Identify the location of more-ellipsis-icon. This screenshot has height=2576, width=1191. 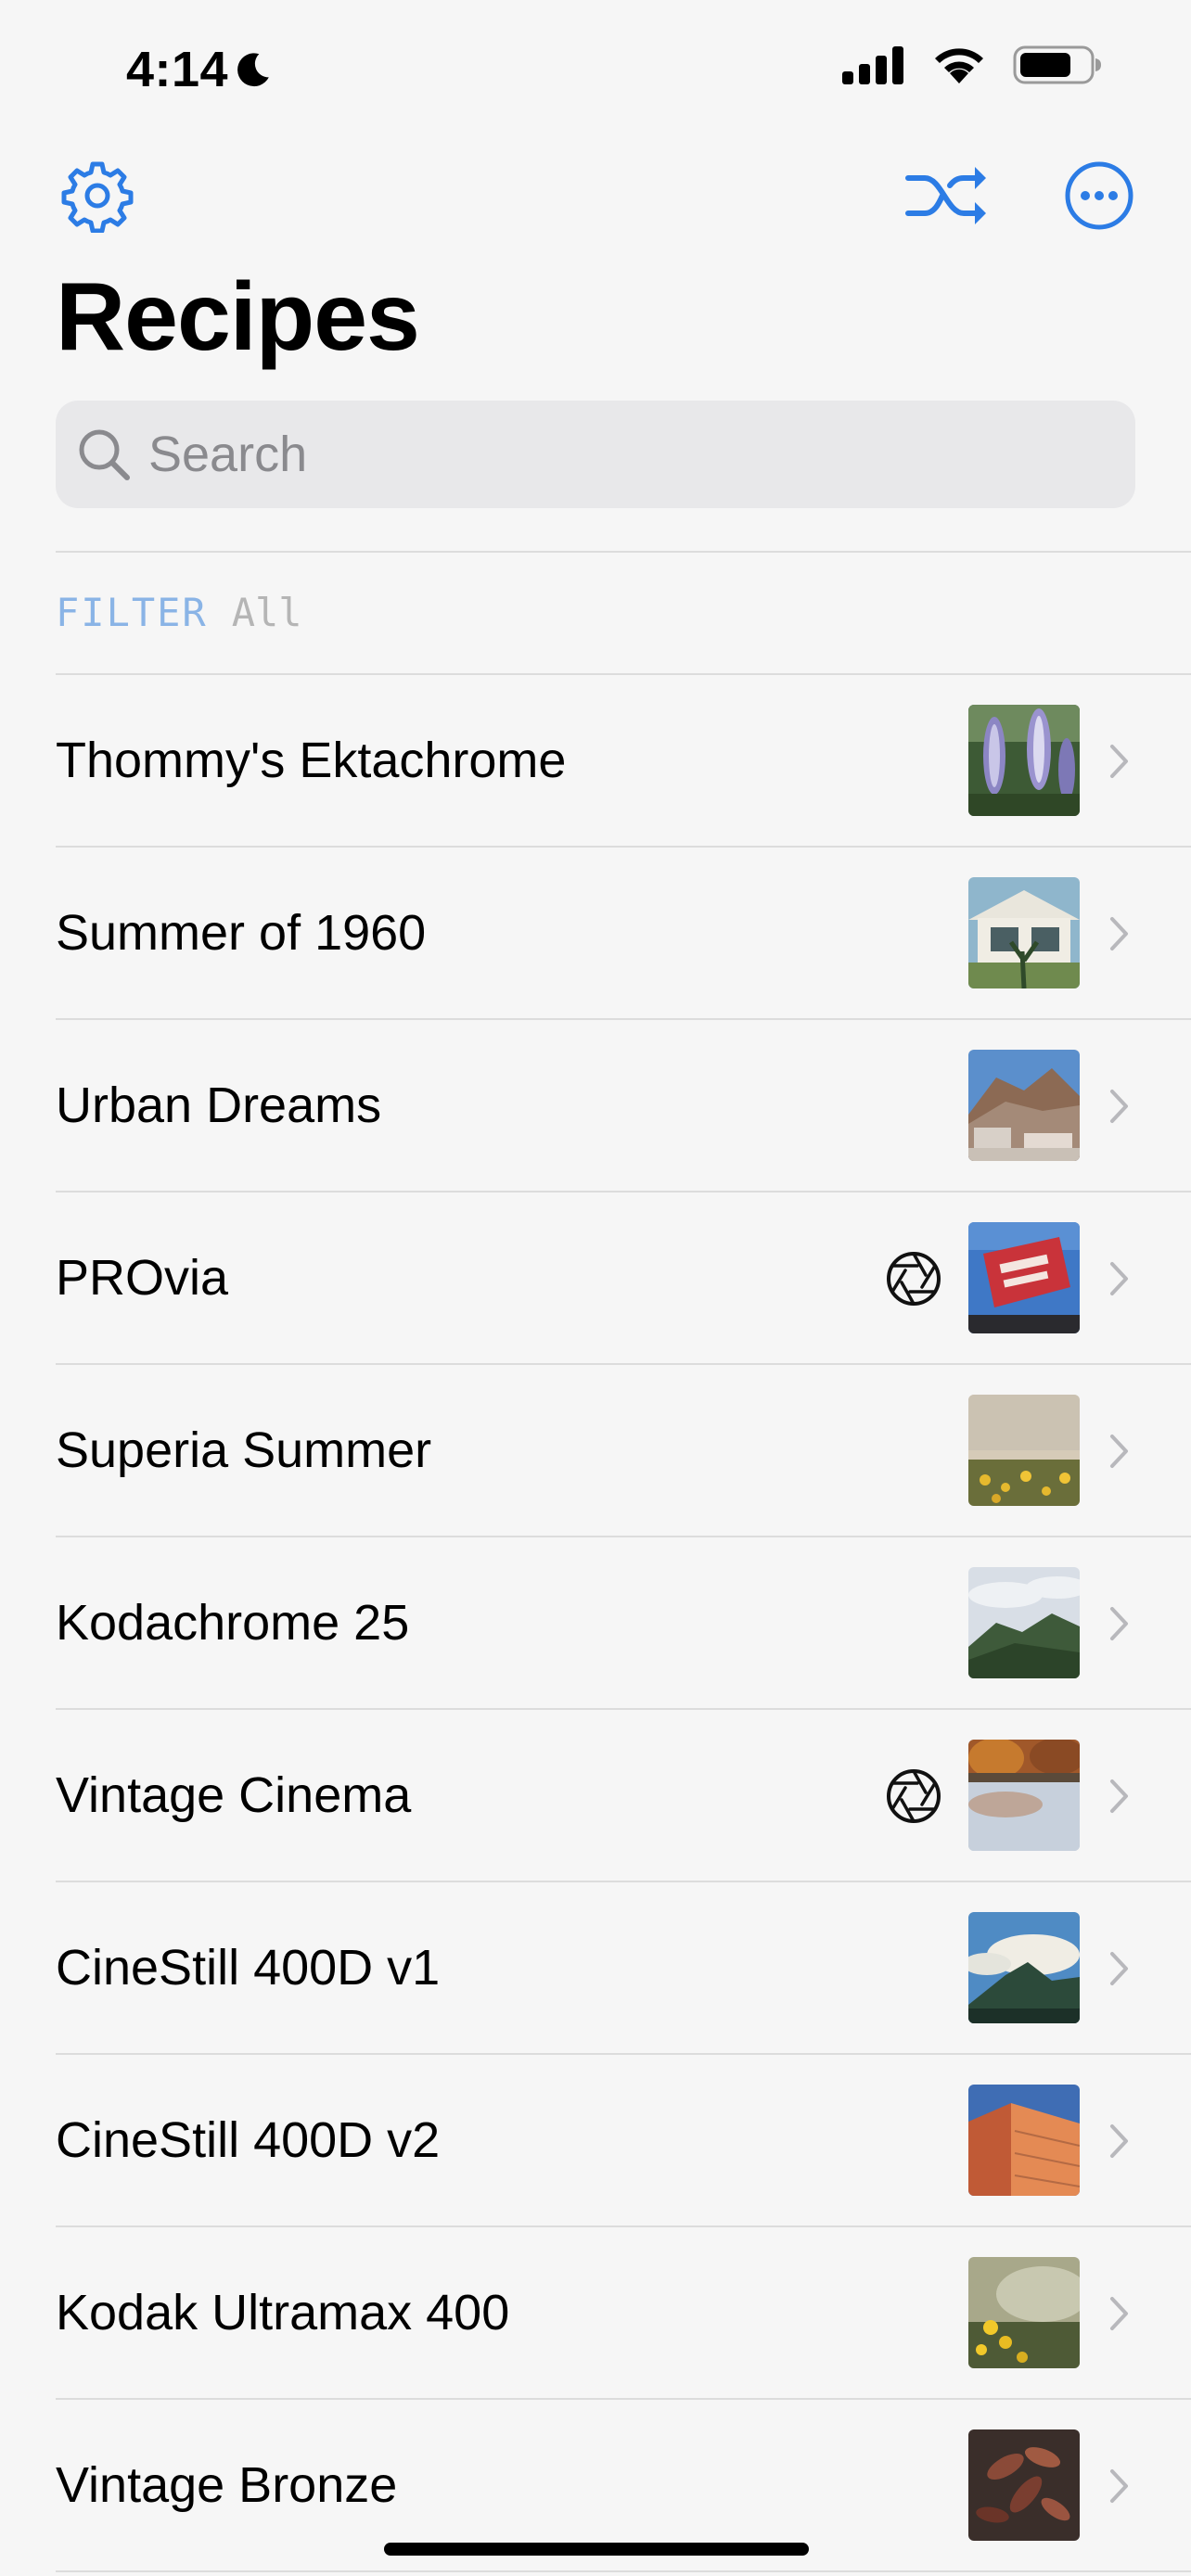
(1099, 196).